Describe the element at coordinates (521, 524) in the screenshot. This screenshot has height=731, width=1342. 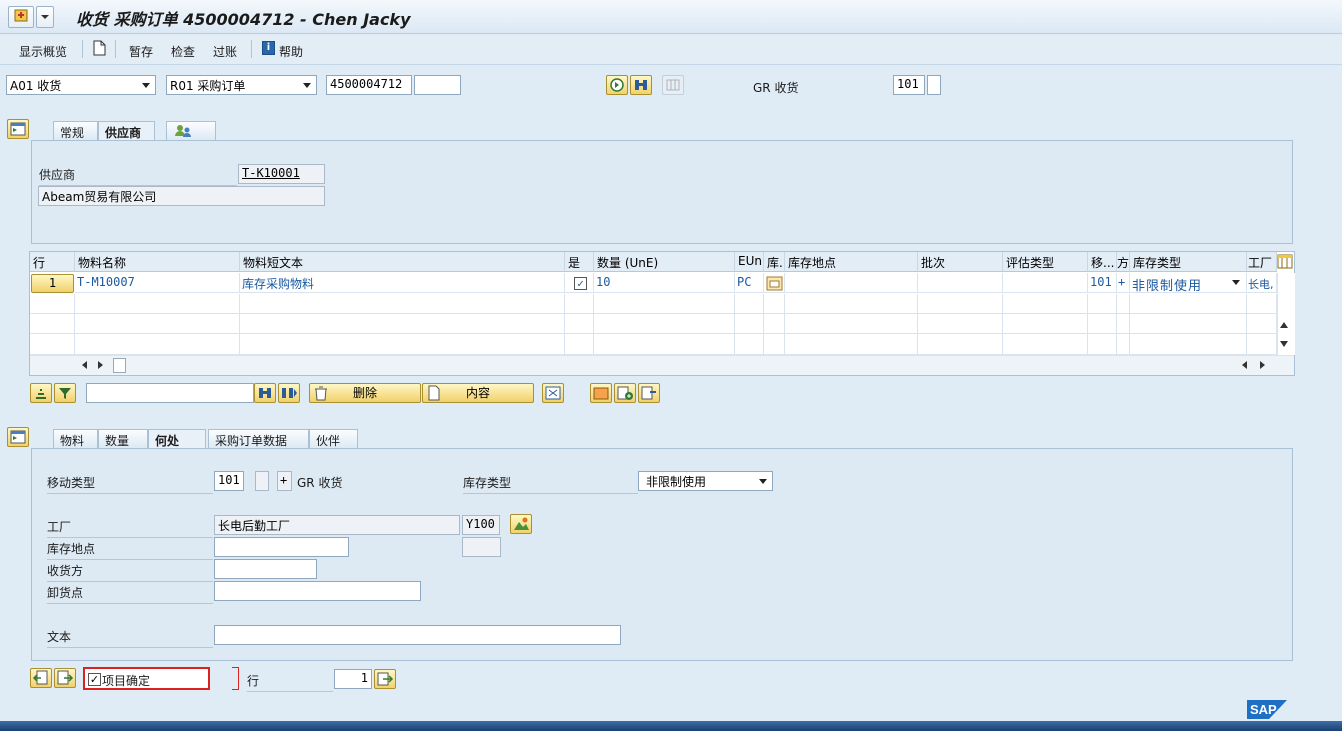
I see `plant-map-icon` at that location.